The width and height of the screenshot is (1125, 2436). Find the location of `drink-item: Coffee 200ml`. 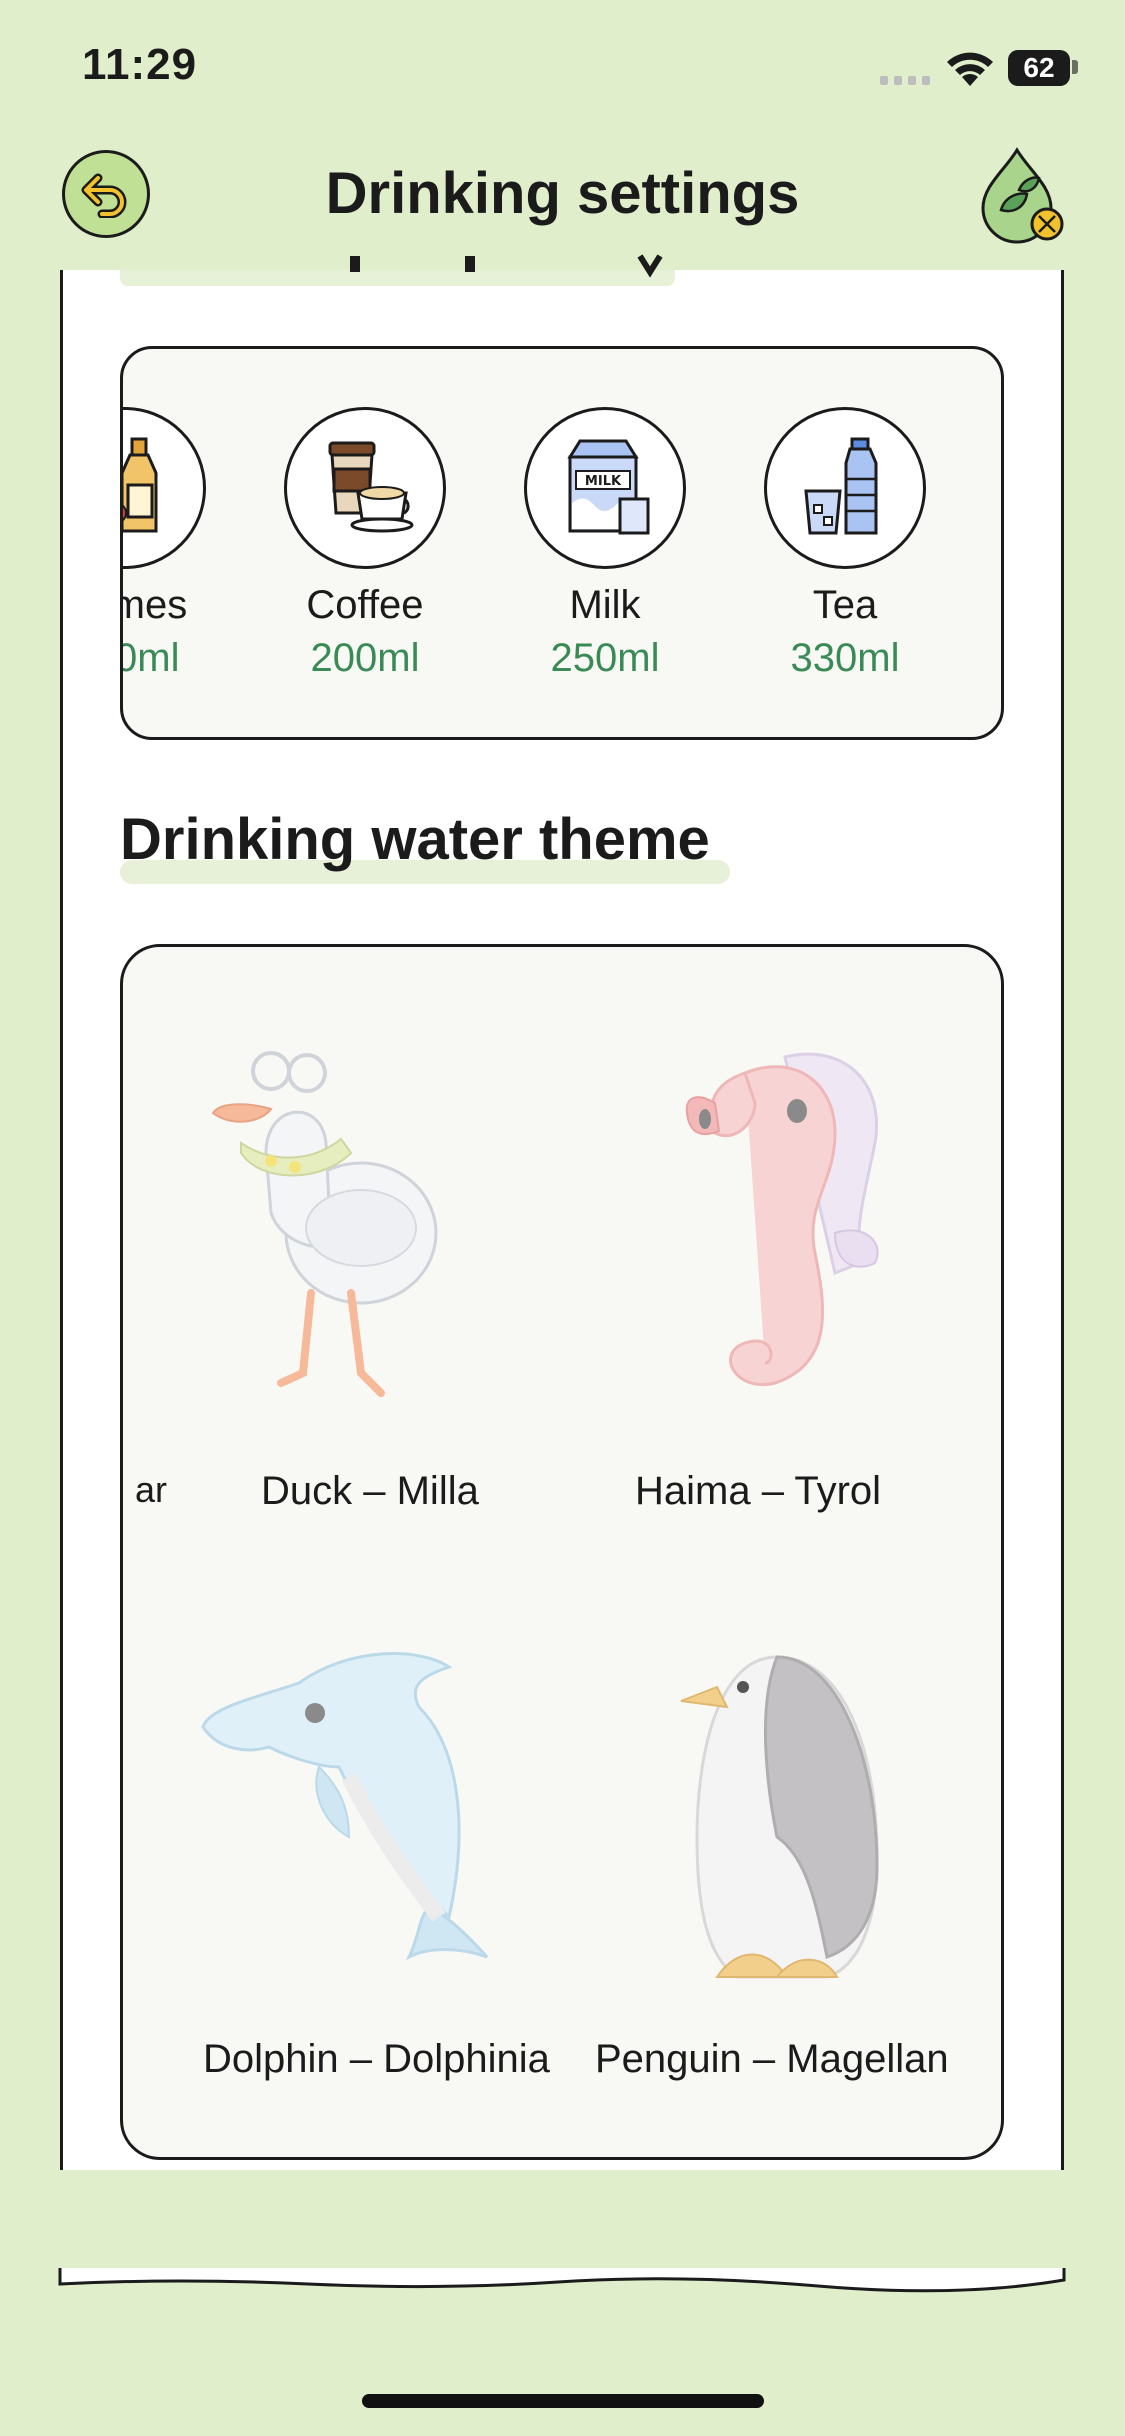

drink-item: Coffee 200ml is located at coordinates (365, 544).